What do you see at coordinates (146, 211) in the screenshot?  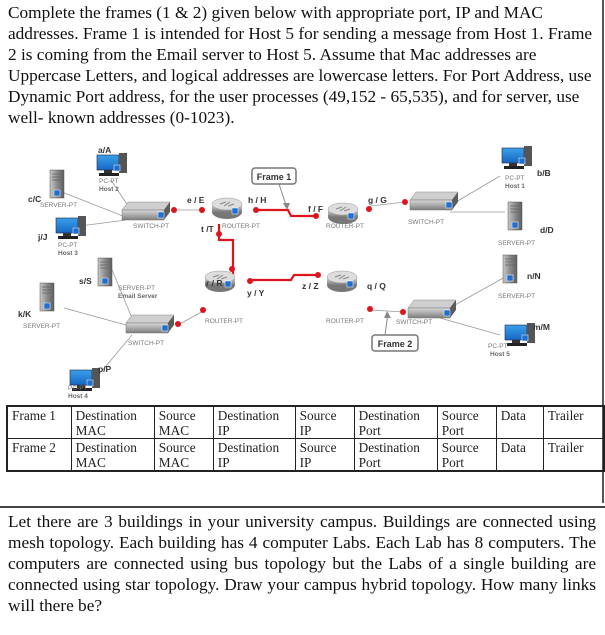 I see `switch1-icon` at bounding box center [146, 211].